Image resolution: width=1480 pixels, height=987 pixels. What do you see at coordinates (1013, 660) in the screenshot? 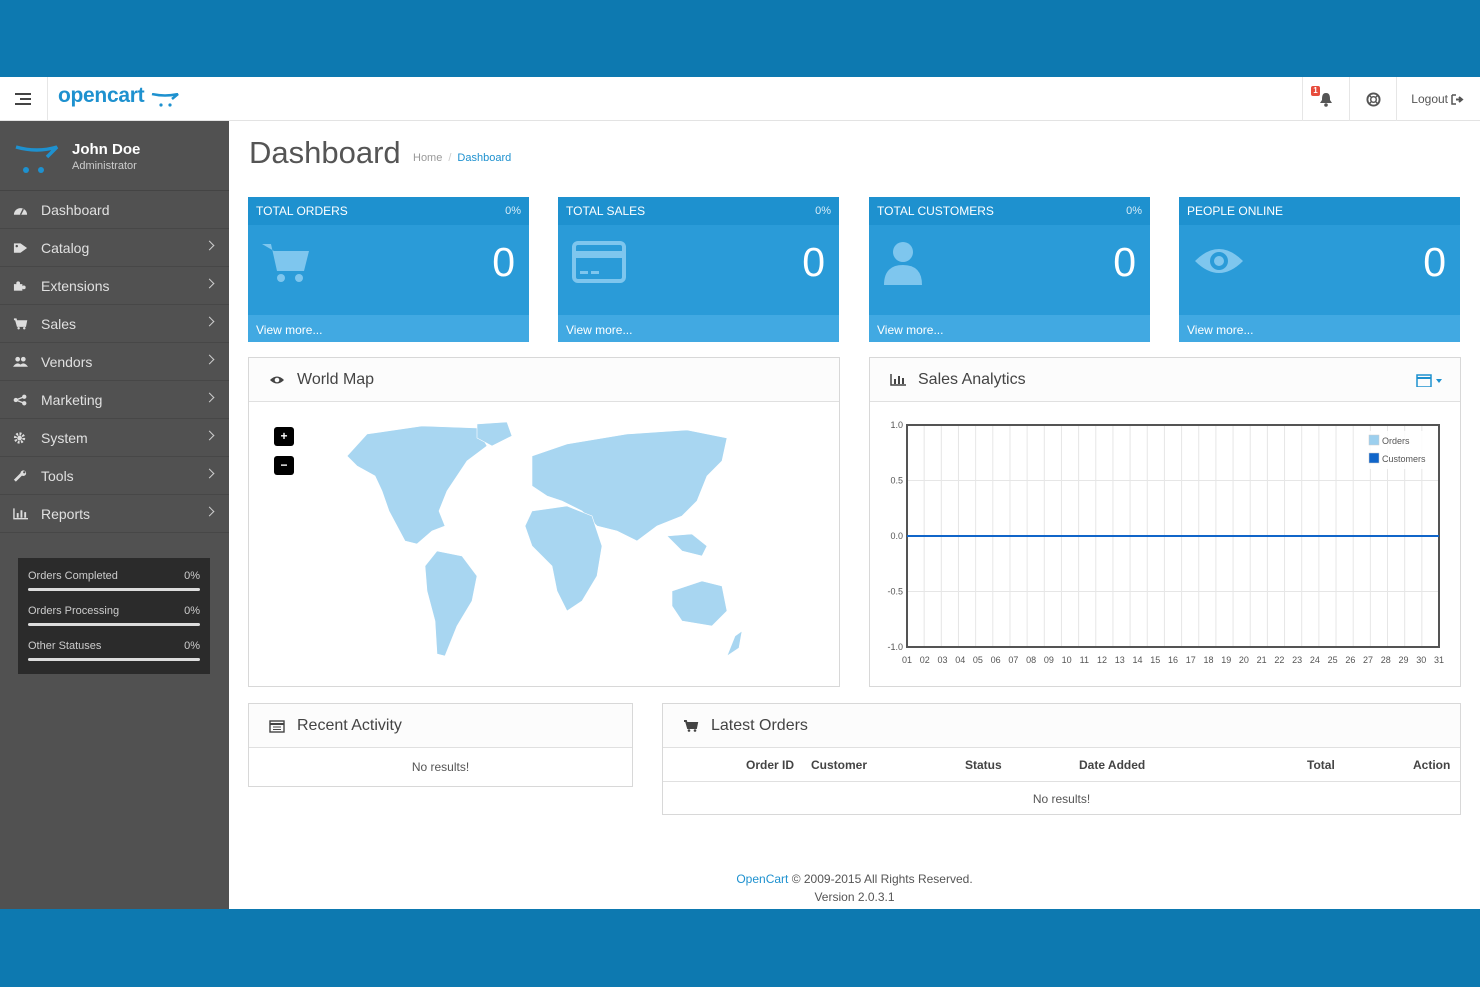
I see `x-tick-label: 07` at bounding box center [1013, 660].